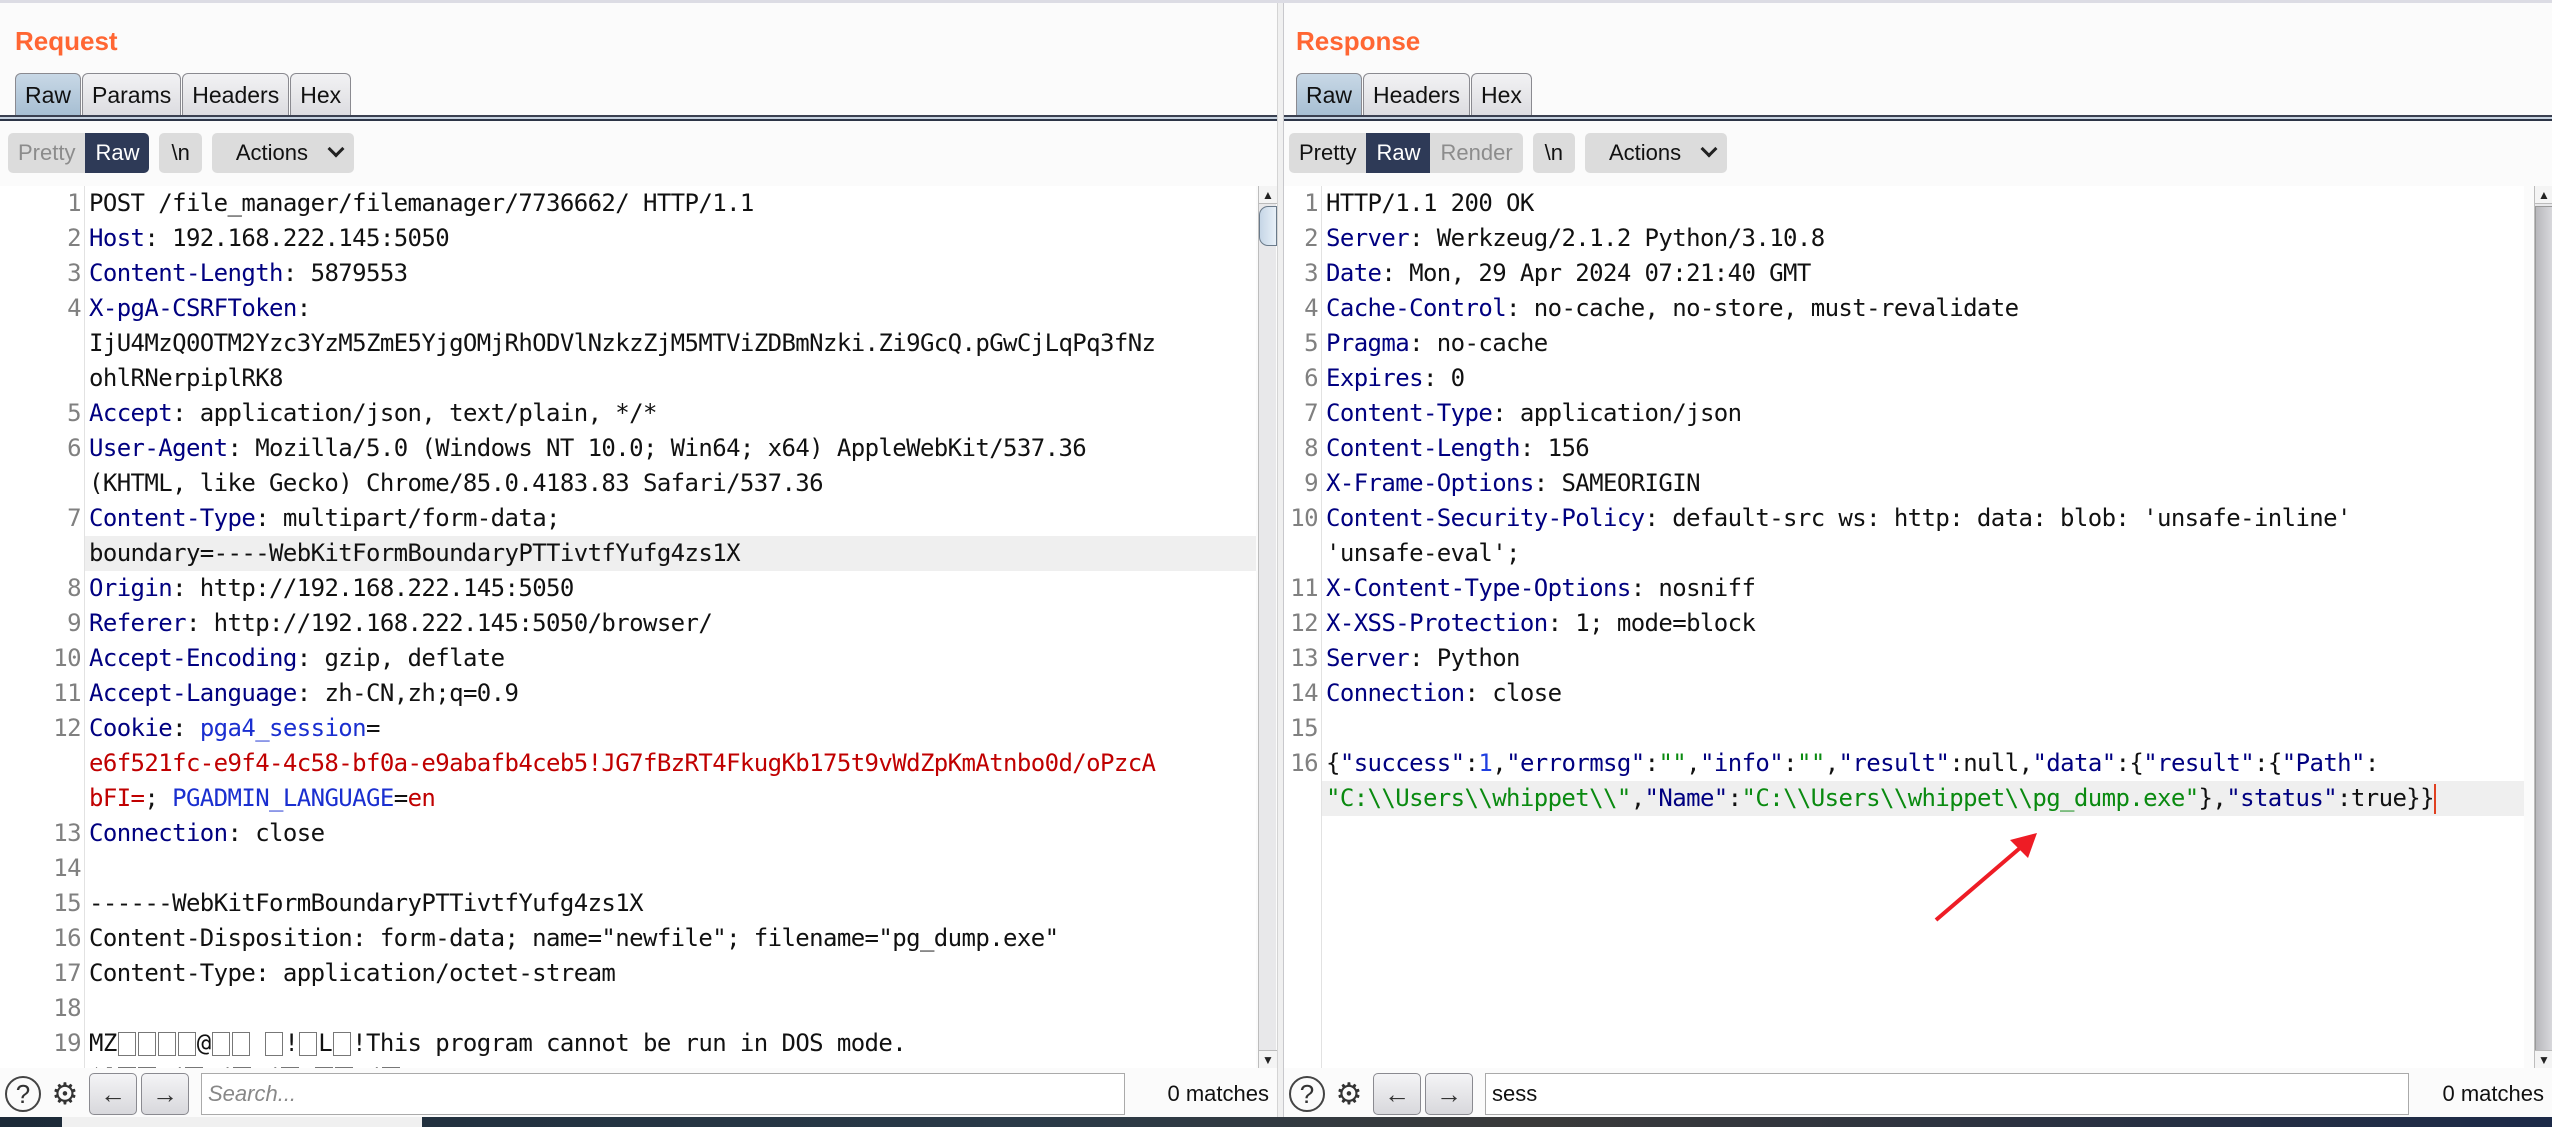 Image resolution: width=2552 pixels, height=1127 pixels. Describe the element at coordinates (1311, 273) in the screenshot. I see `line-number: 3` at that location.